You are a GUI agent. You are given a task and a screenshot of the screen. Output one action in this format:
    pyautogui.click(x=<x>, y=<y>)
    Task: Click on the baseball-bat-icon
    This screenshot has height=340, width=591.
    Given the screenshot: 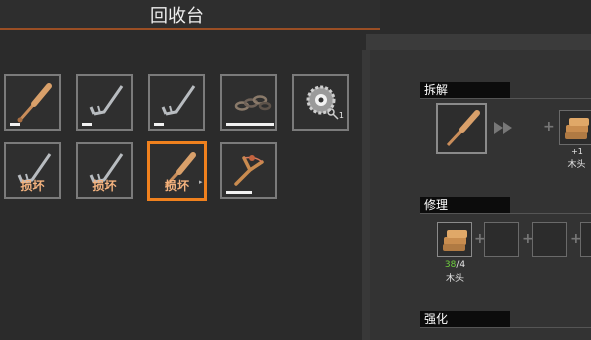 What is the action you would take?
    pyautogui.click(x=463, y=128)
    